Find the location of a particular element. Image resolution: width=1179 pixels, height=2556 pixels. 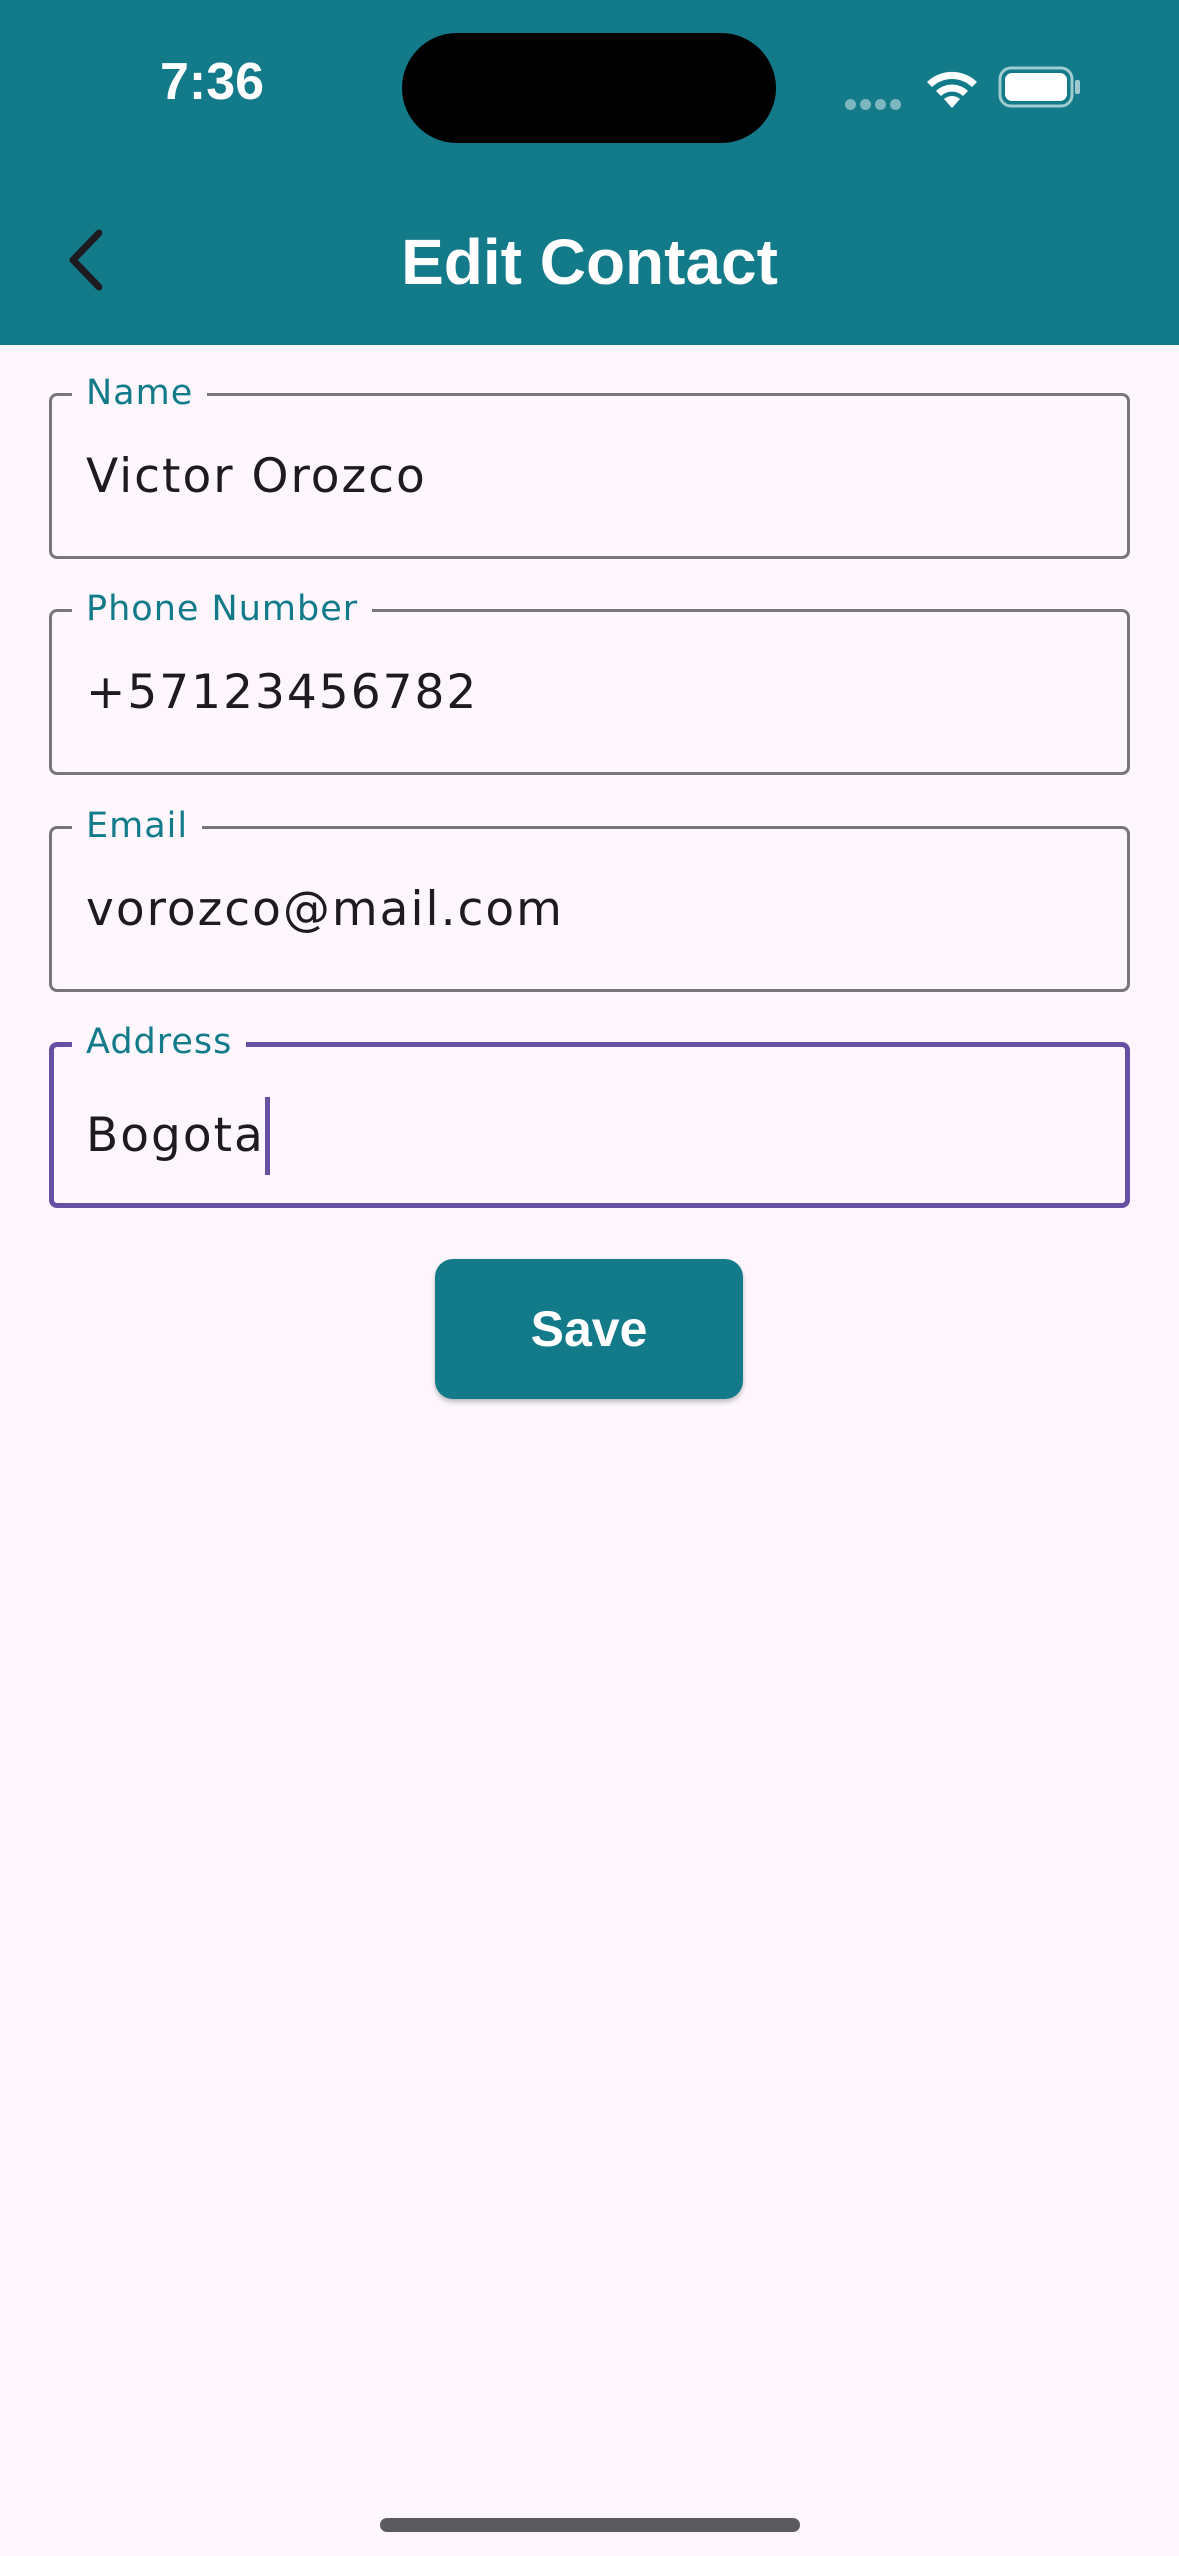

save-button: Save is located at coordinates (589, 1329).